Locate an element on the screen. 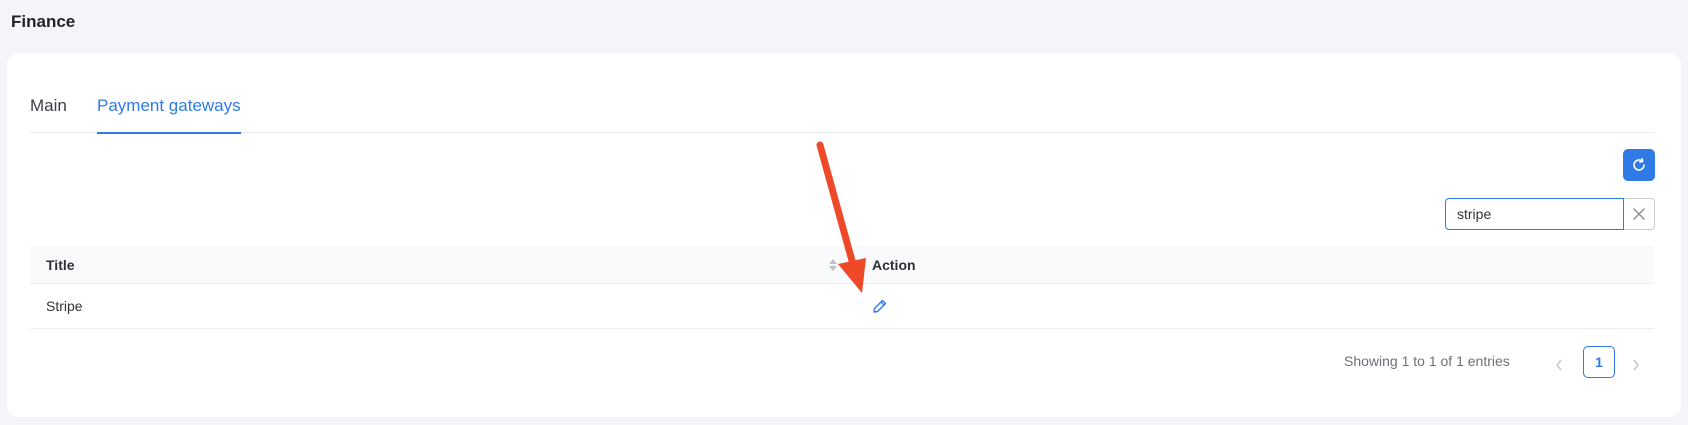 The height and width of the screenshot is (425, 1688). tab-bar: Main Payment gateways is located at coordinates (842, 108).